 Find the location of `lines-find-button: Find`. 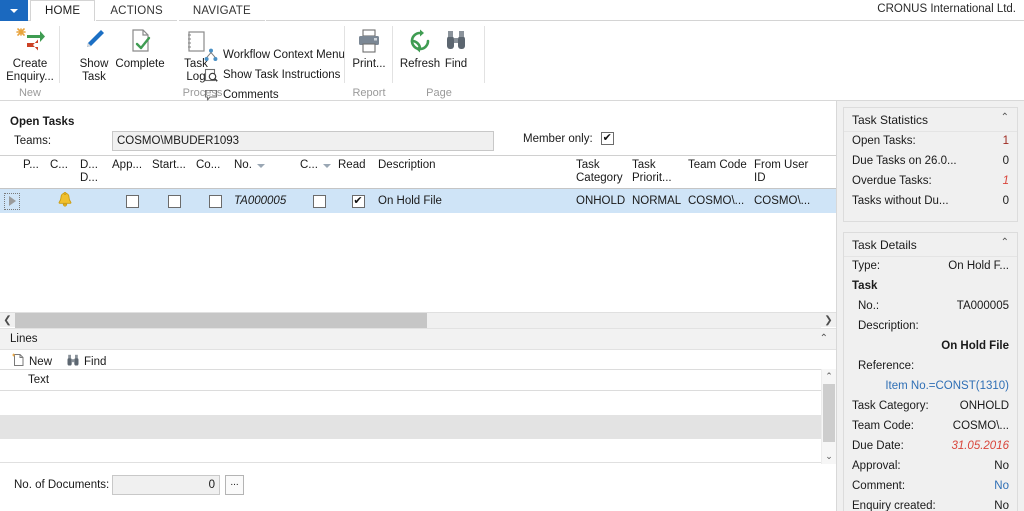

lines-find-button: Find is located at coordinates (86, 361).